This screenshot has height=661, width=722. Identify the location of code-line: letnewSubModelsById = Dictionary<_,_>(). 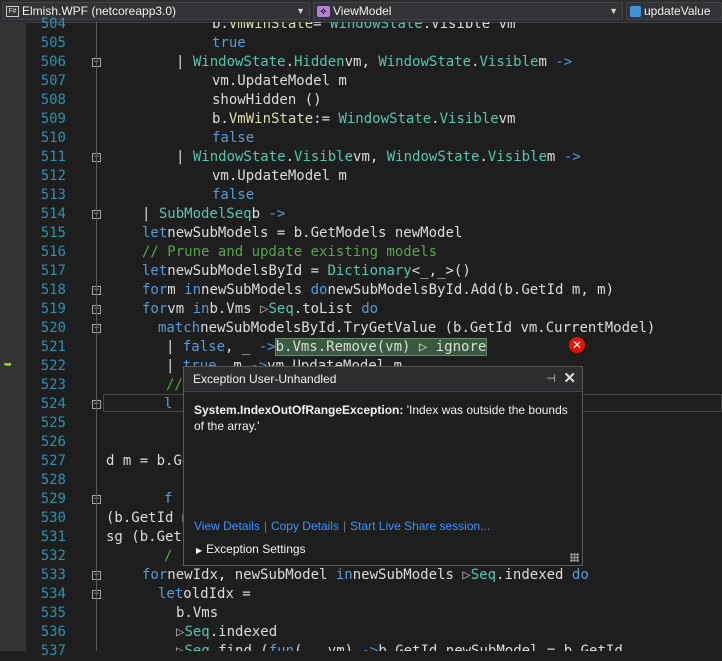
(306, 271).